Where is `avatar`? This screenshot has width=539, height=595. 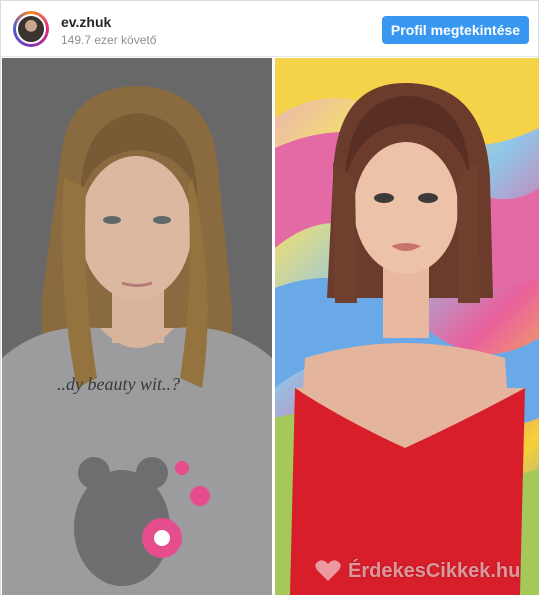
avatar is located at coordinates (31, 29).